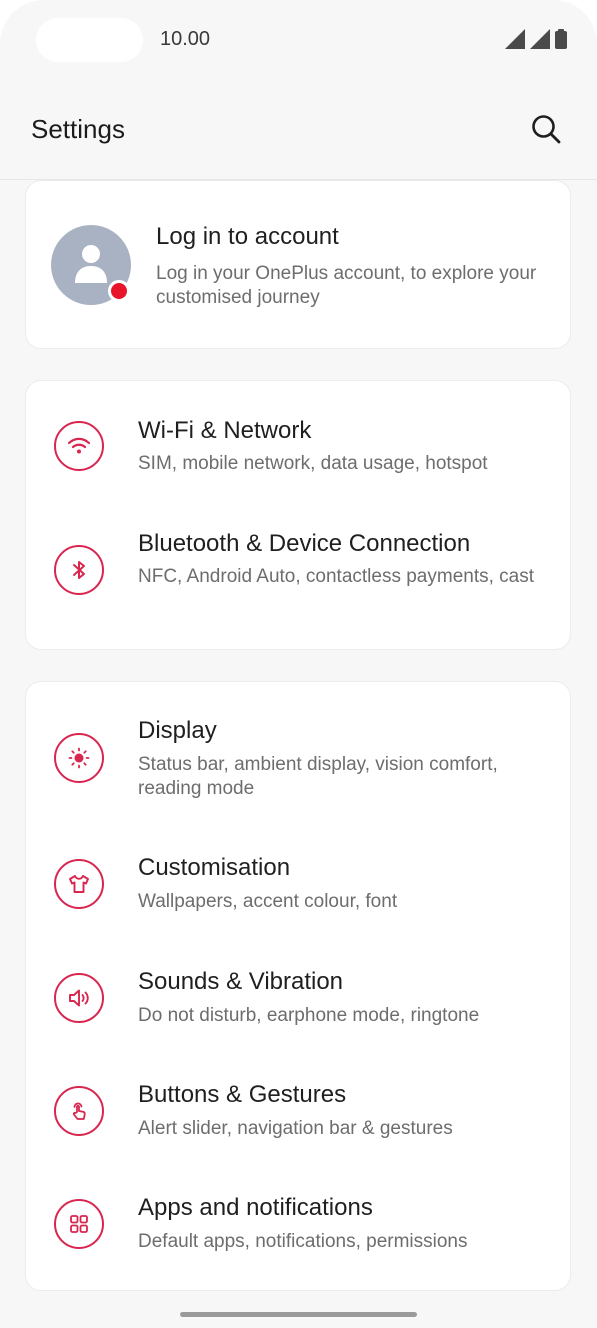  What do you see at coordinates (298, 130) in the screenshot?
I see `app-bar: Settings` at bounding box center [298, 130].